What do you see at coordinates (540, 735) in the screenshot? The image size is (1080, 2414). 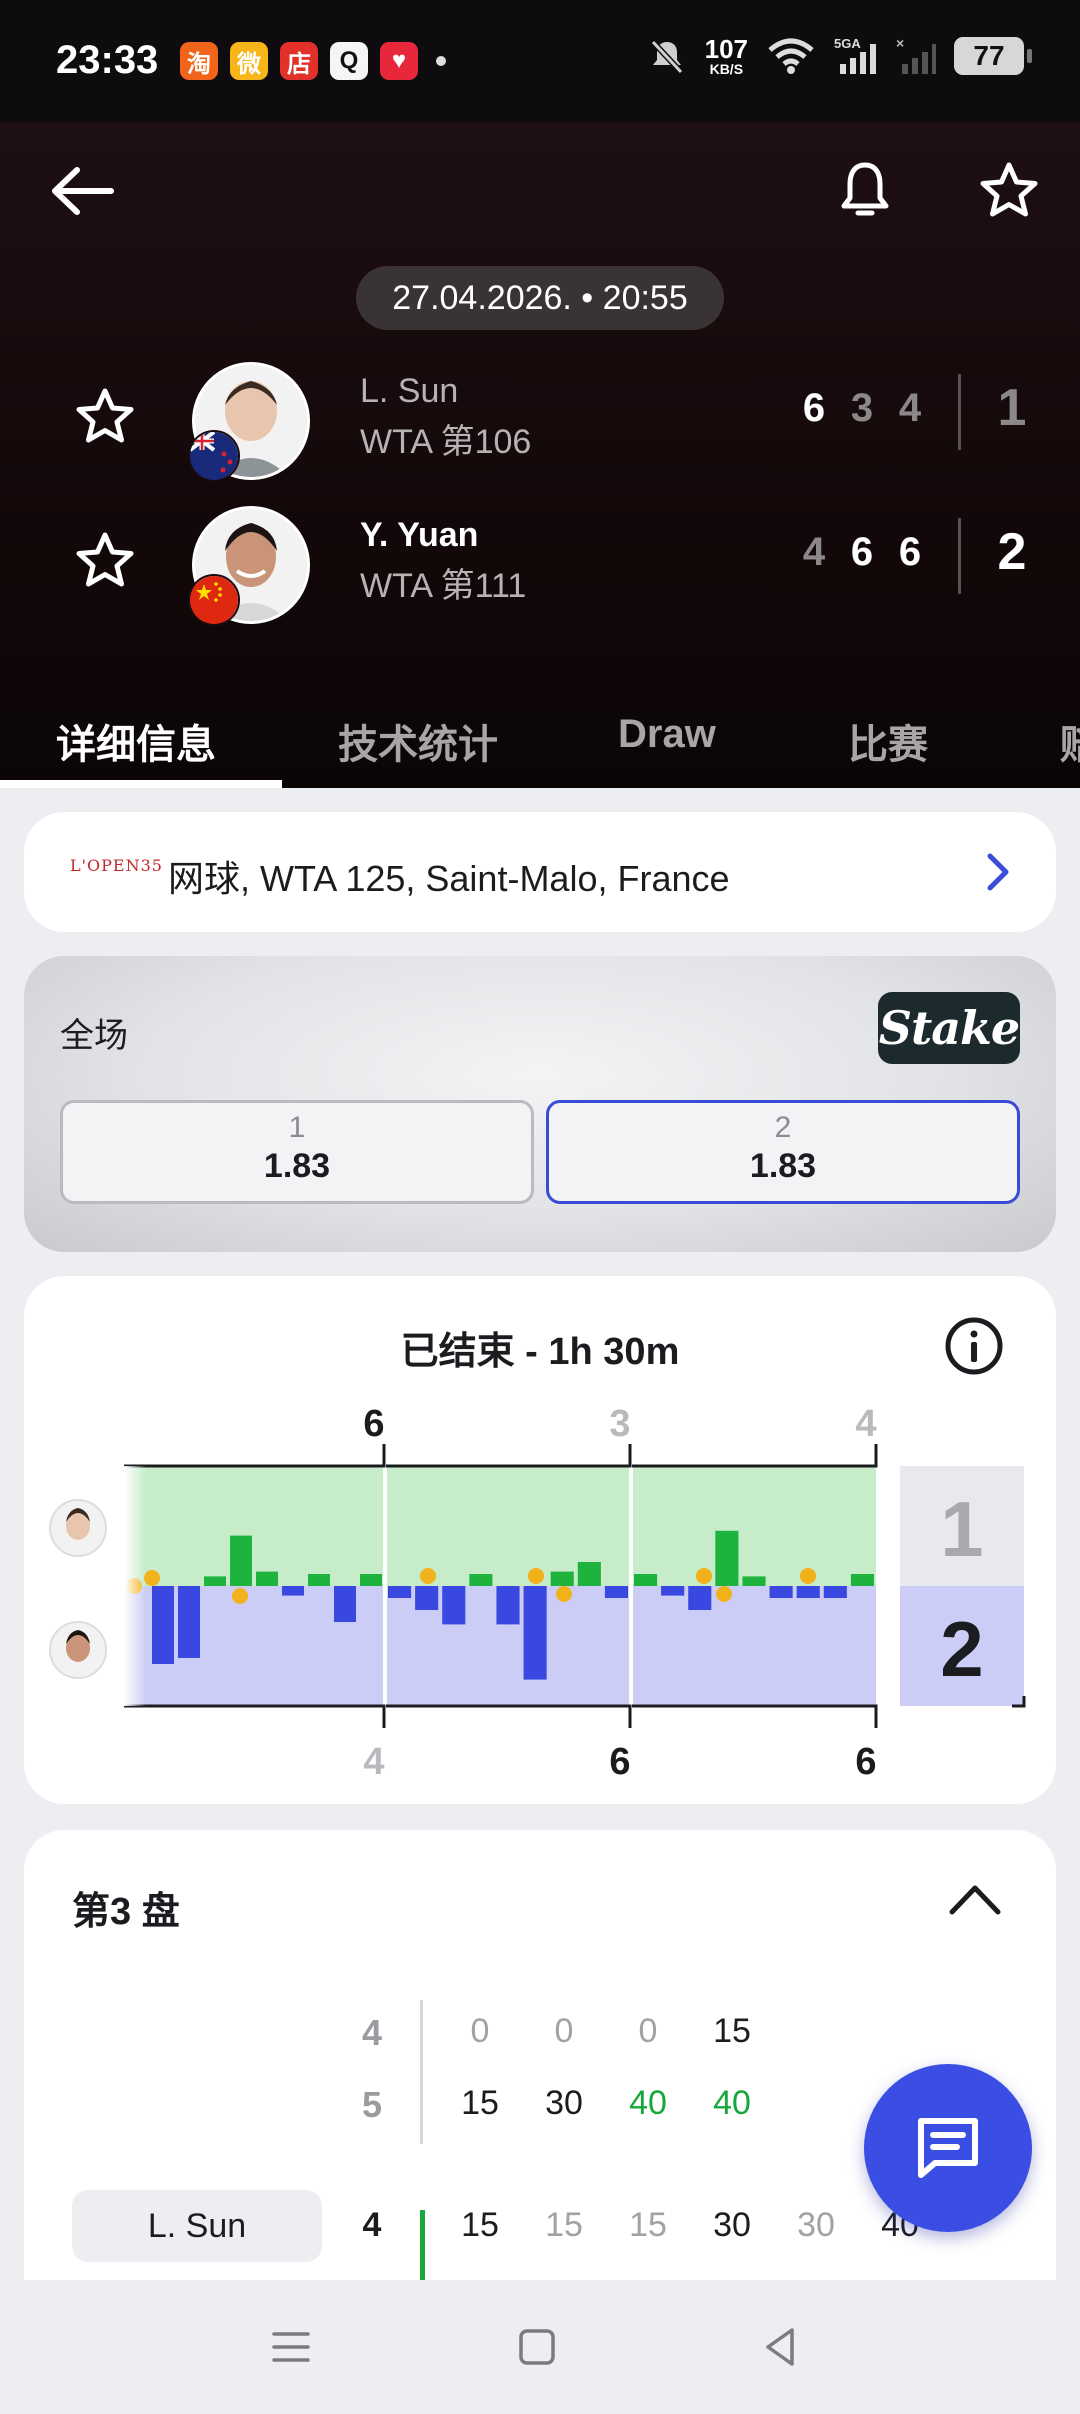 I see `tab-bar: 详细信息 技术统计 Draw 比赛 赔` at bounding box center [540, 735].